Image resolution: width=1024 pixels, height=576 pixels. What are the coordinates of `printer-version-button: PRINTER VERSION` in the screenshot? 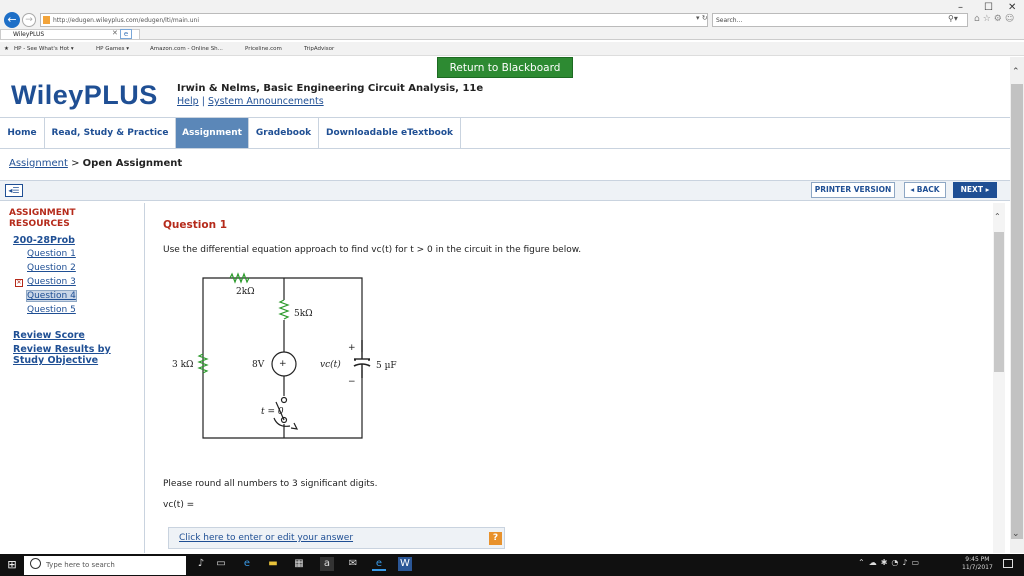 It's located at (853, 190).